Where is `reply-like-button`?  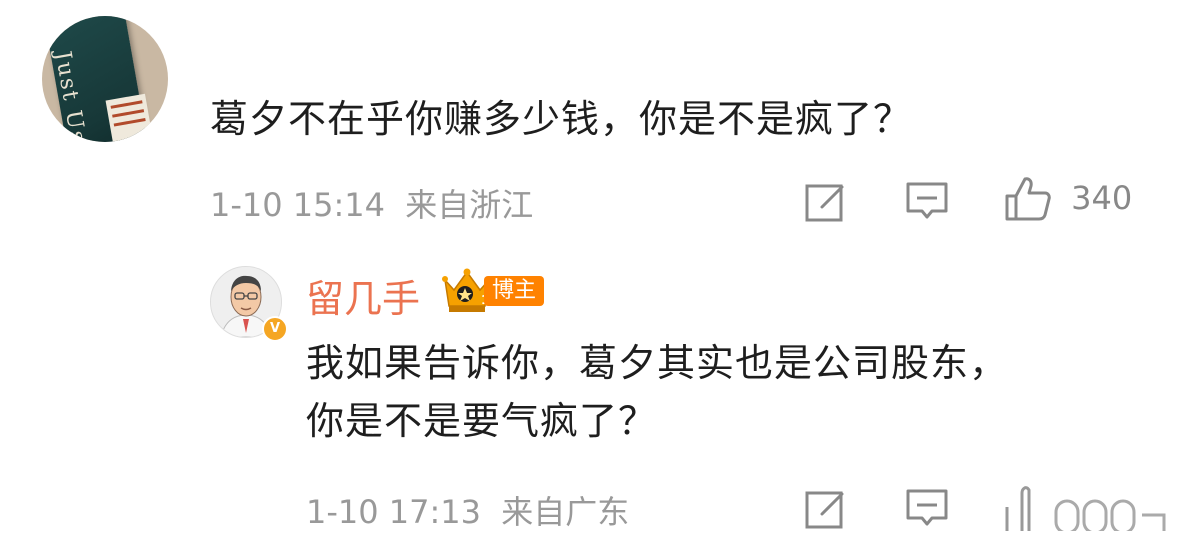 reply-like-button is located at coordinates (1088, 506).